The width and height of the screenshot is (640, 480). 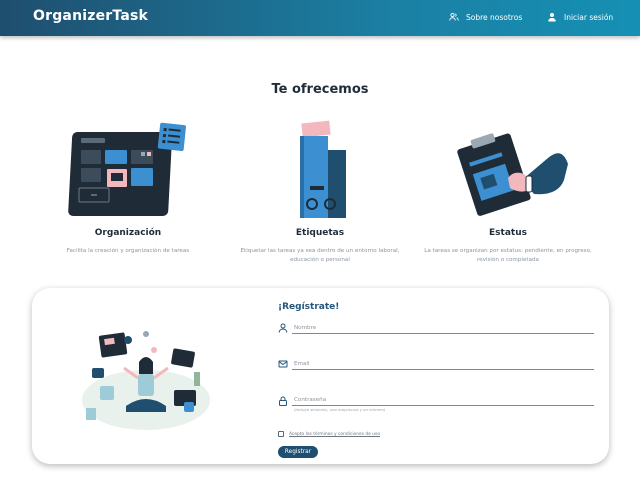 What do you see at coordinates (283, 401) in the screenshot?
I see `lock-icon` at bounding box center [283, 401].